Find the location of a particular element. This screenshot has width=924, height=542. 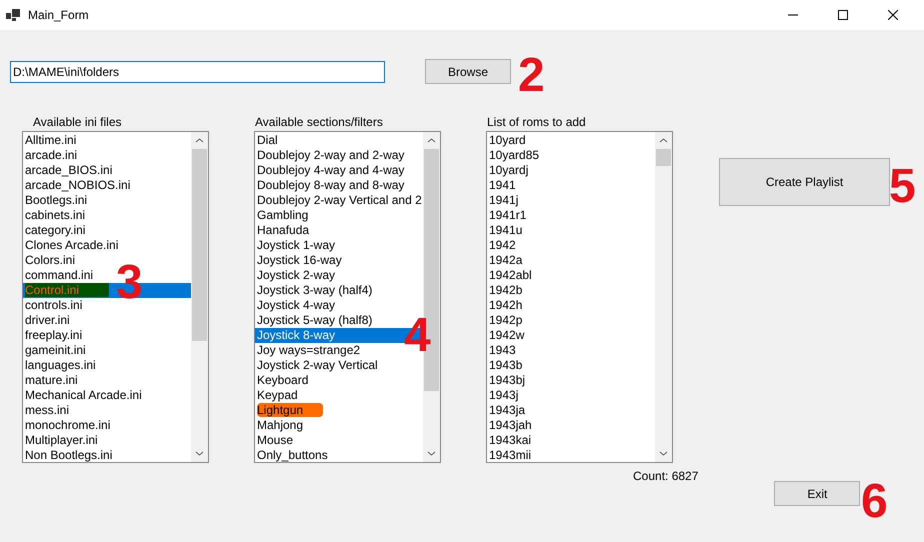

close-icon is located at coordinates (893, 15).